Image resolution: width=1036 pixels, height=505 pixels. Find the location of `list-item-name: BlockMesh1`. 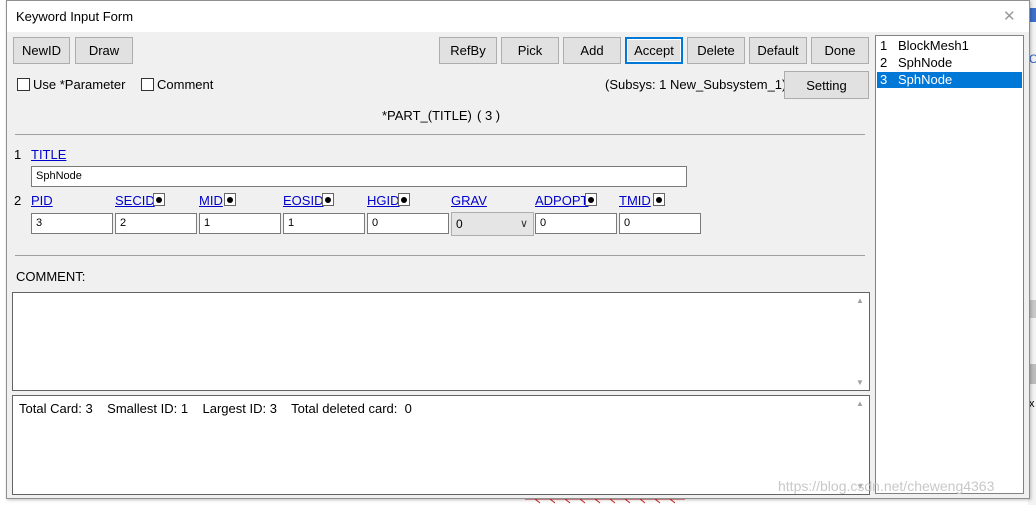

list-item-name: BlockMesh1 is located at coordinates (933, 45).